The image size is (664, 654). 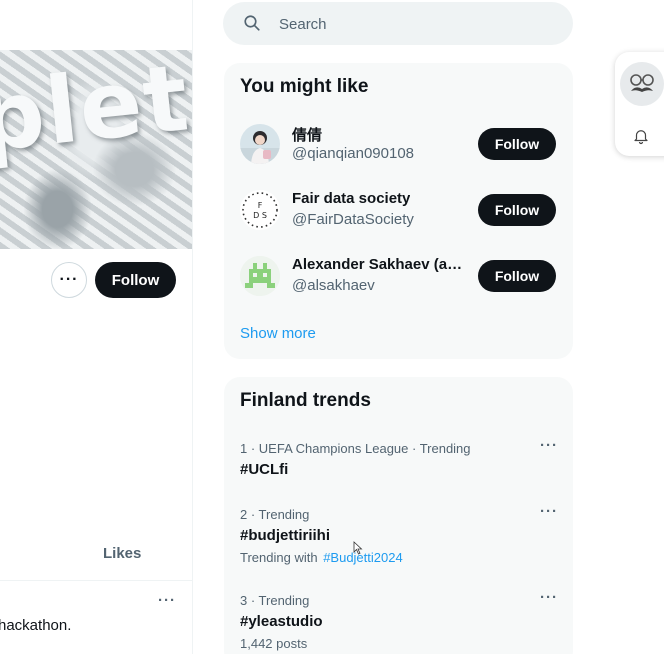 I want to click on trend-sub: Trending with #Budjetti2024, so click(x=399, y=557).